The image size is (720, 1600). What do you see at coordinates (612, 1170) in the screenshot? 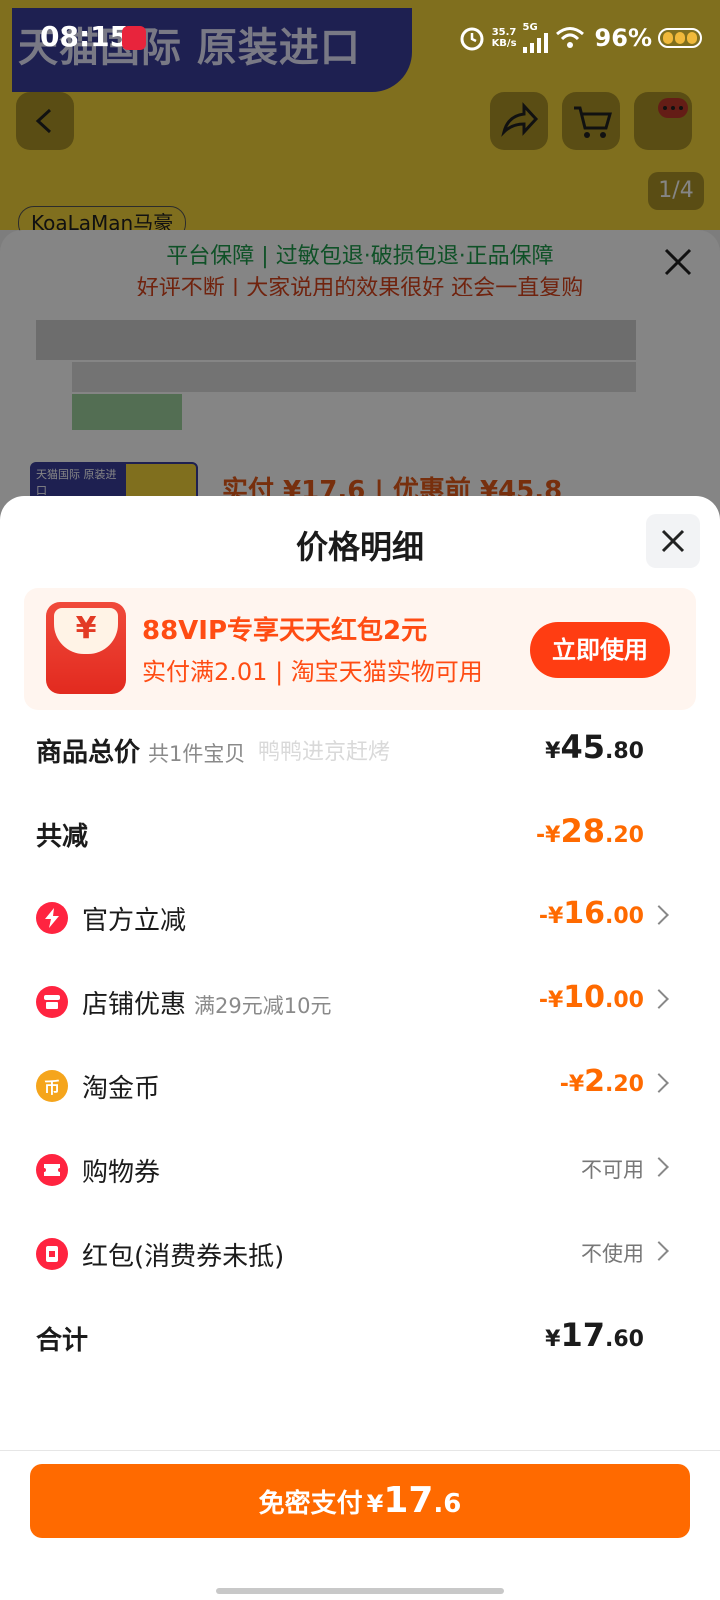
I see `shopping-coupon-status: 不可用` at bounding box center [612, 1170].